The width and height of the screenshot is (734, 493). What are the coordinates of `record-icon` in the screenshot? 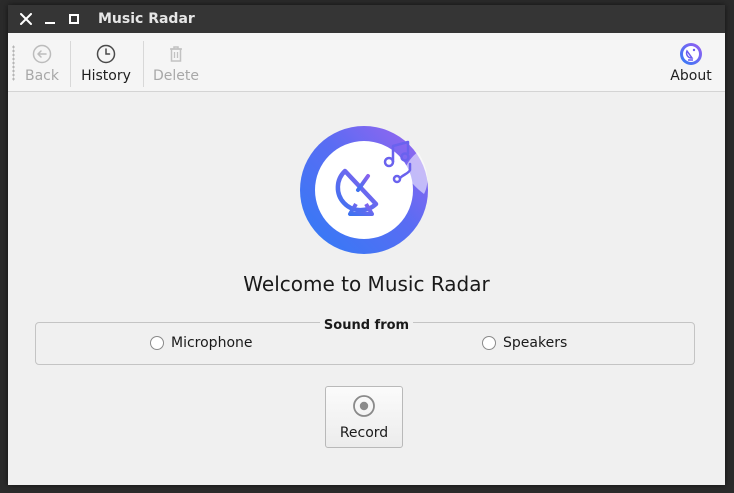 It's located at (364, 406).